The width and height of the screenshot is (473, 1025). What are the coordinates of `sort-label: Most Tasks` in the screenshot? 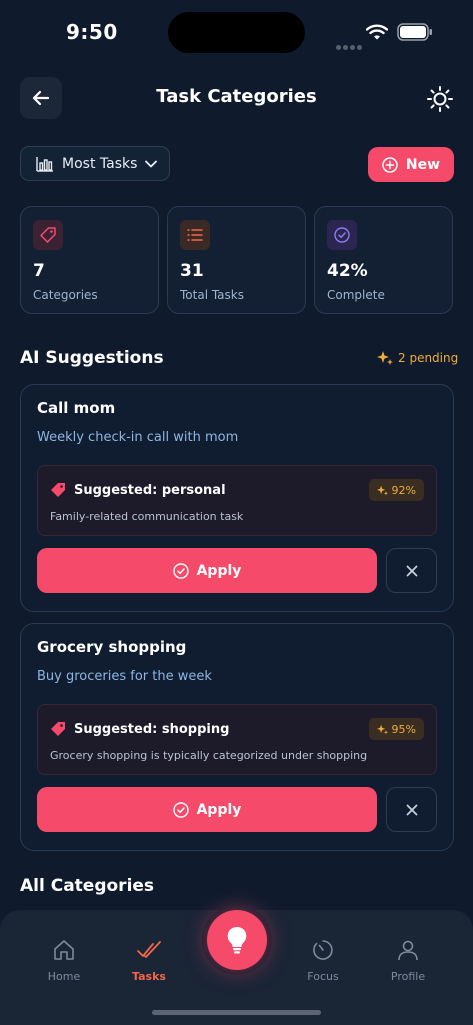 It's located at (100, 163).